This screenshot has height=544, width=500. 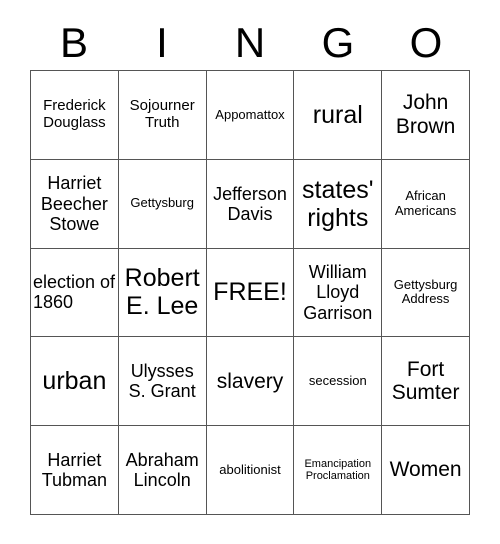 I want to click on bingo-square-label: election of 1860, so click(x=74, y=292).